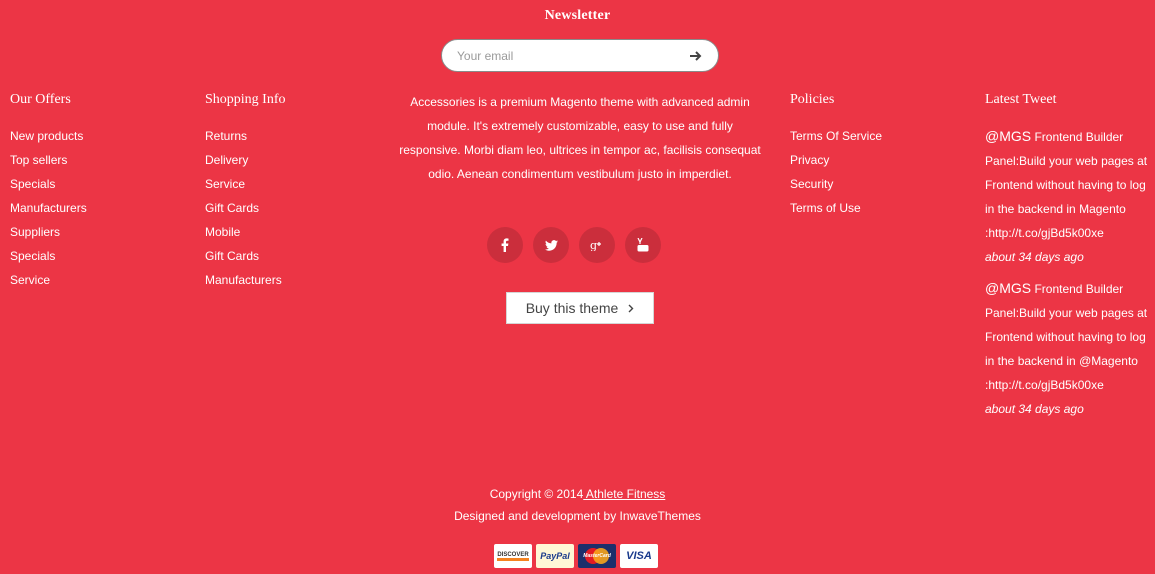 Image resolution: width=1155 pixels, height=574 pixels. I want to click on newsletter-submit-button, so click(696, 55).